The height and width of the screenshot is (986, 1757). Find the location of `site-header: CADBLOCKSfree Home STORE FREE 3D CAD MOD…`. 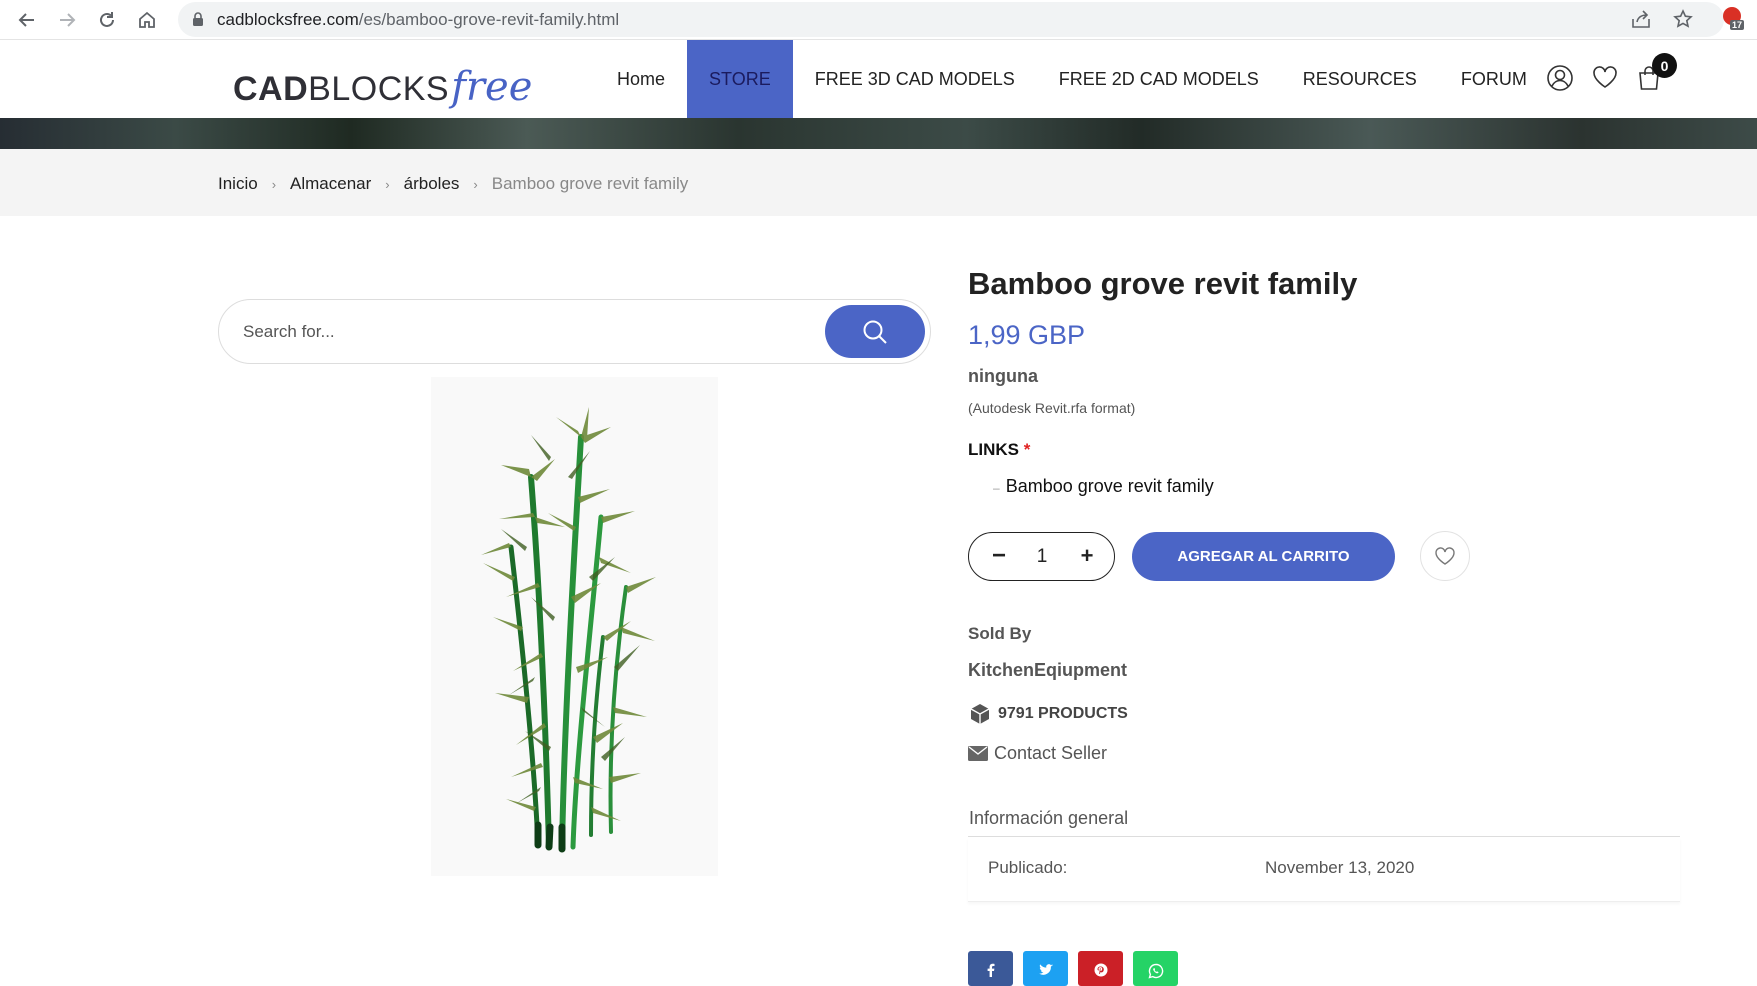

site-header: CADBLOCKSfree Home STORE FREE 3D CAD MOD… is located at coordinates (878, 79).